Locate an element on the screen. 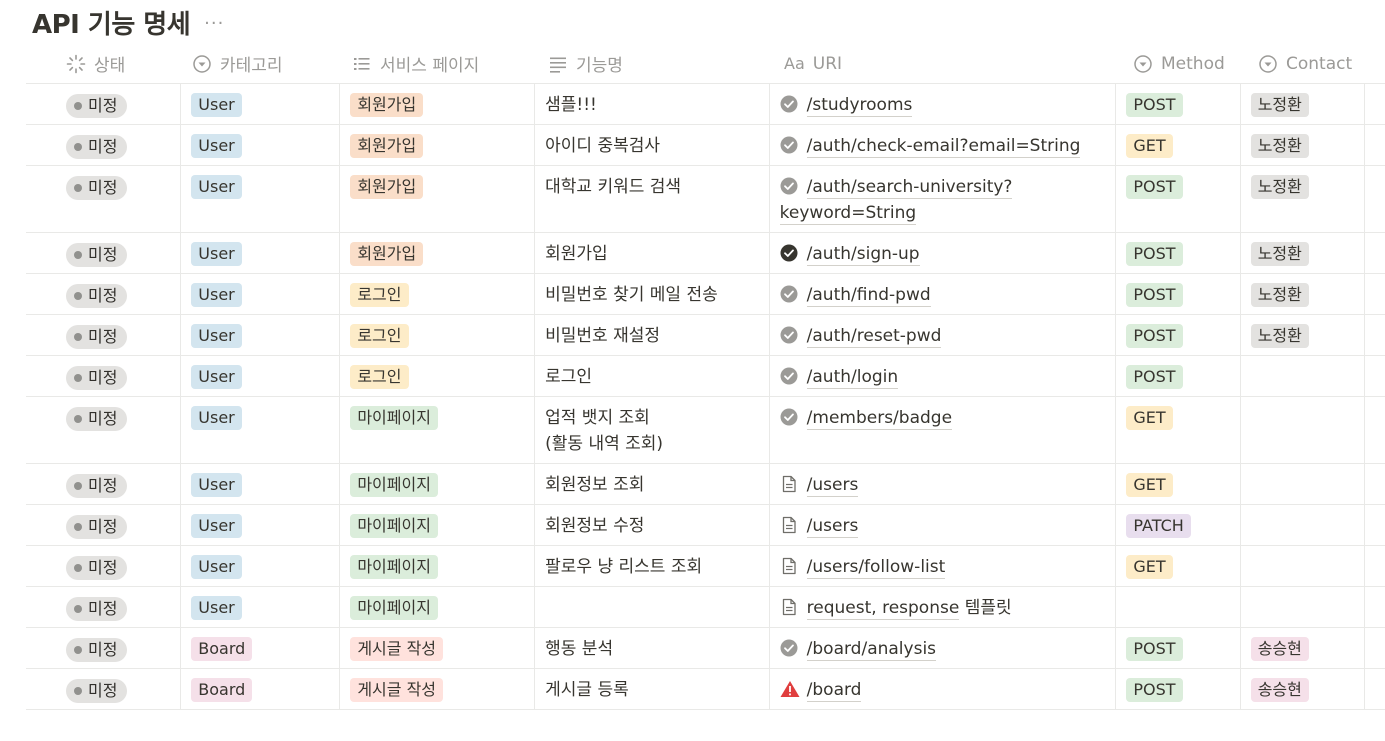 This screenshot has width=1385, height=741. uri-link: /auth/sign-up is located at coordinates (863, 255).